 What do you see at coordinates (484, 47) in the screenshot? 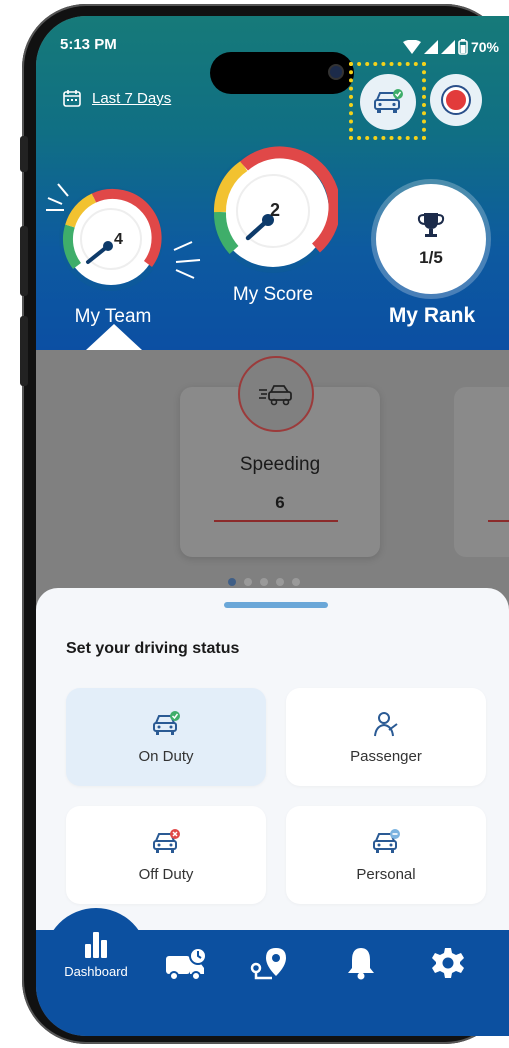
I see `battery-percent: 70%` at bounding box center [484, 47].